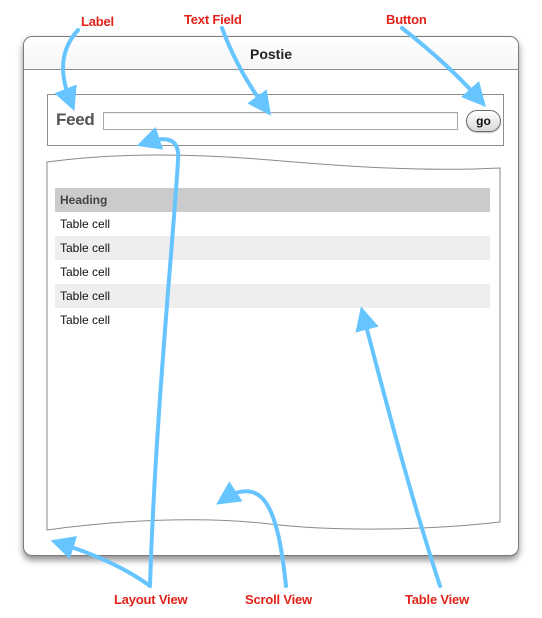 This screenshot has width=542, height=618. What do you see at coordinates (272, 200) in the screenshot?
I see `table-heading: Heading` at bounding box center [272, 200].